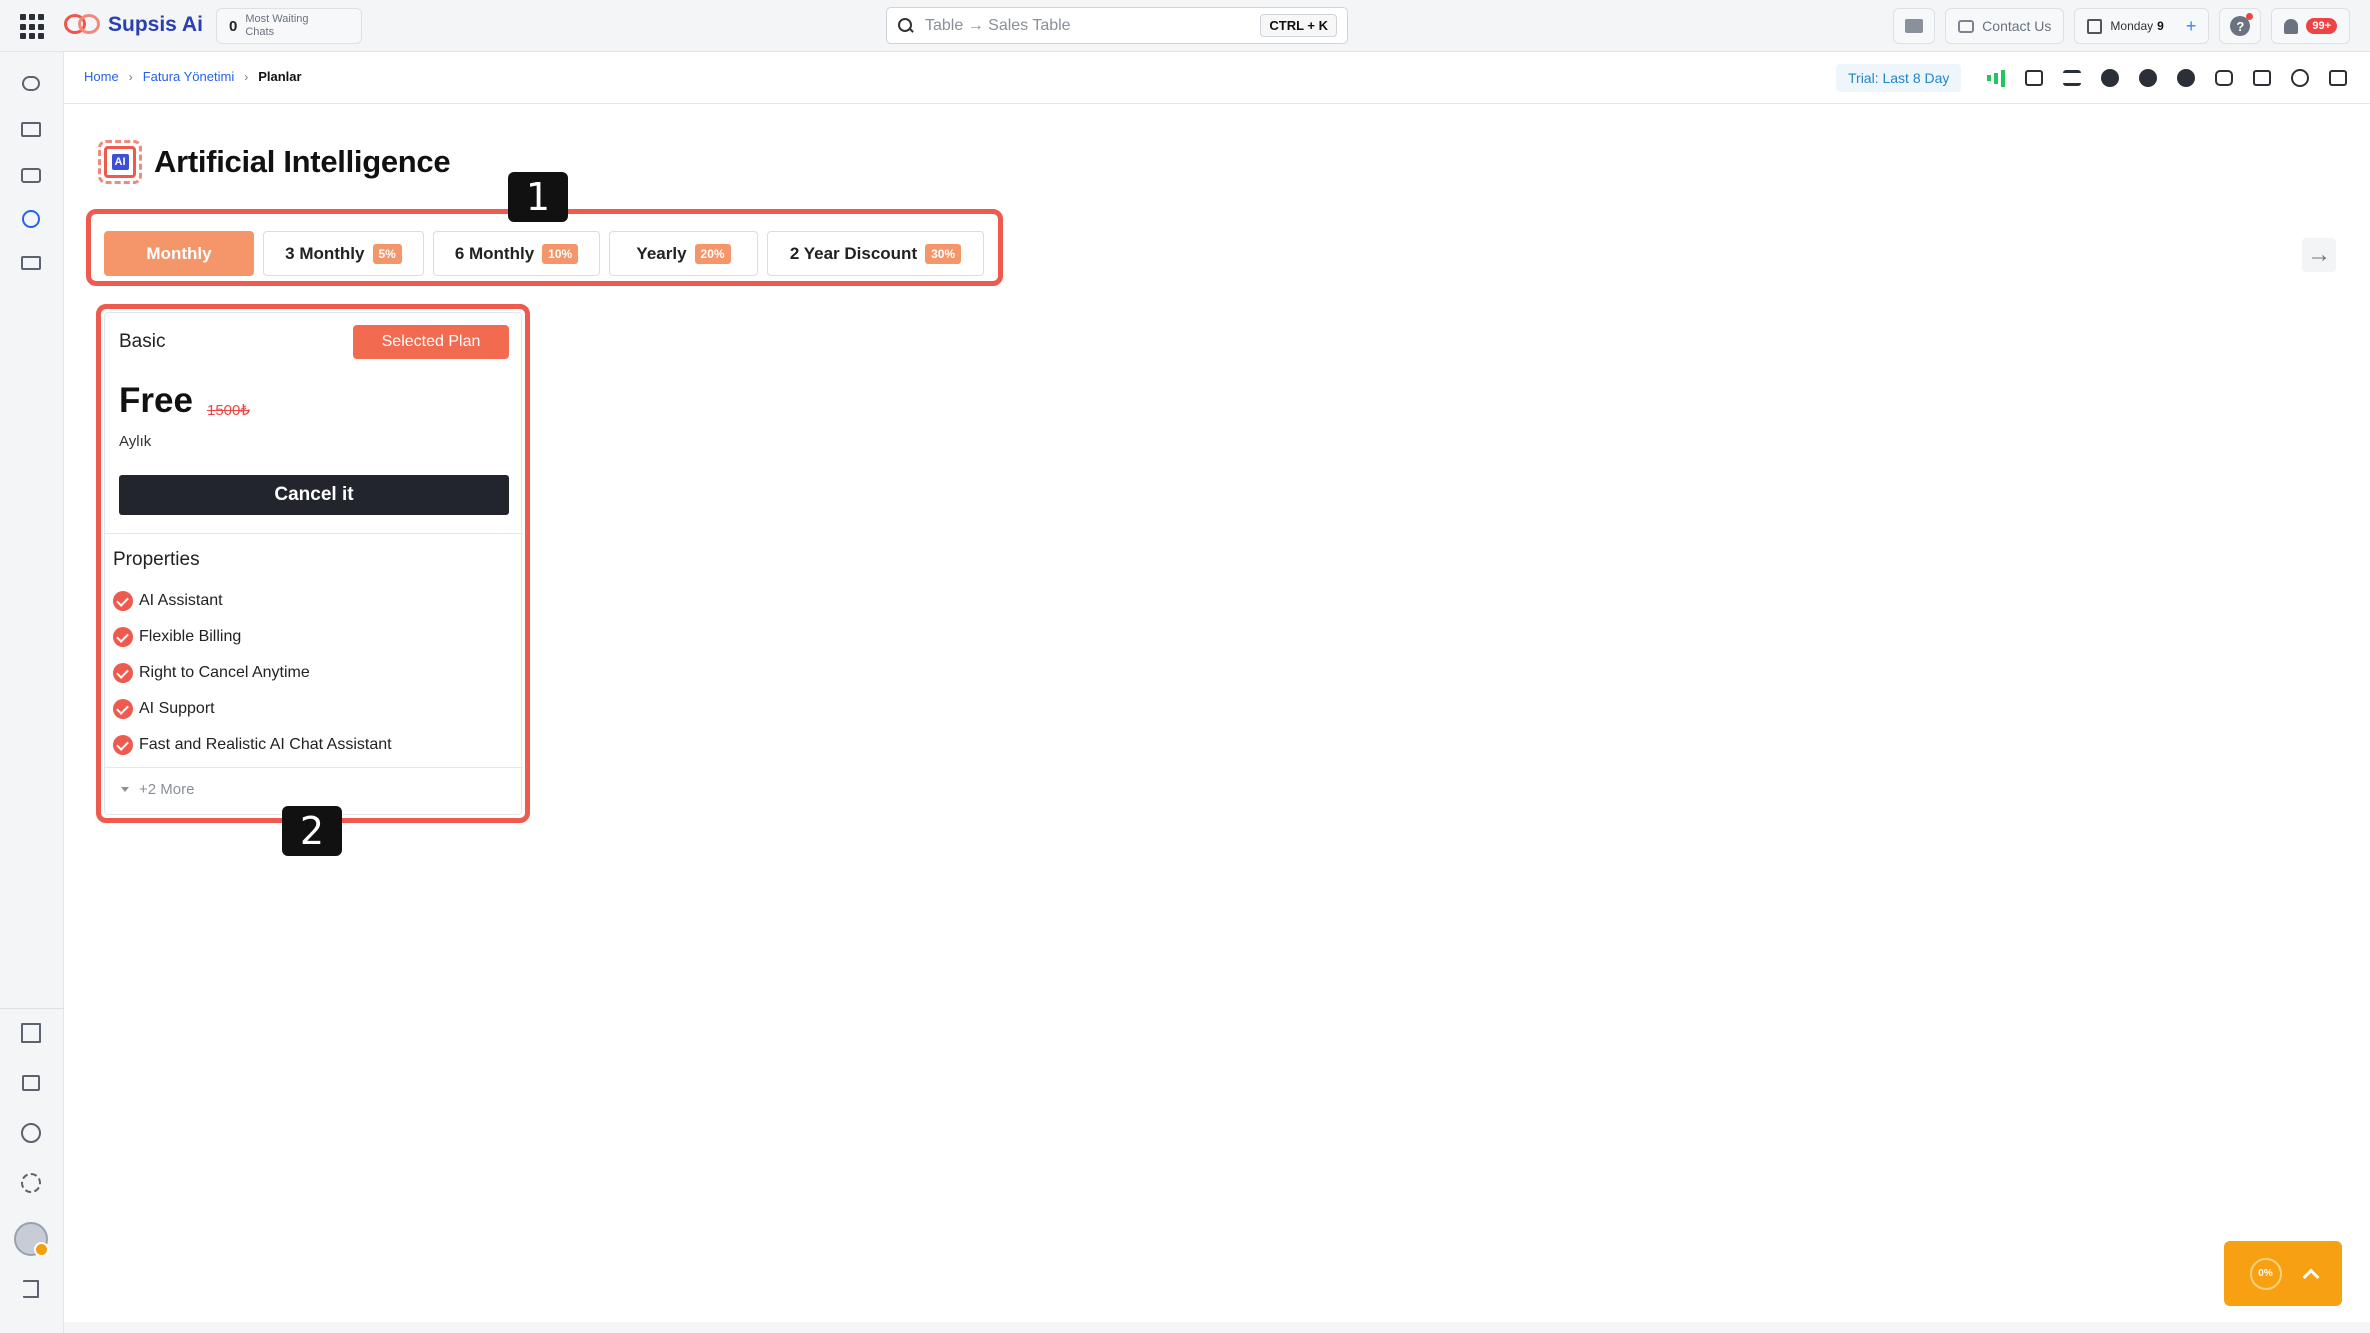  I want to click on day-number: 9, so click(2160, 26).